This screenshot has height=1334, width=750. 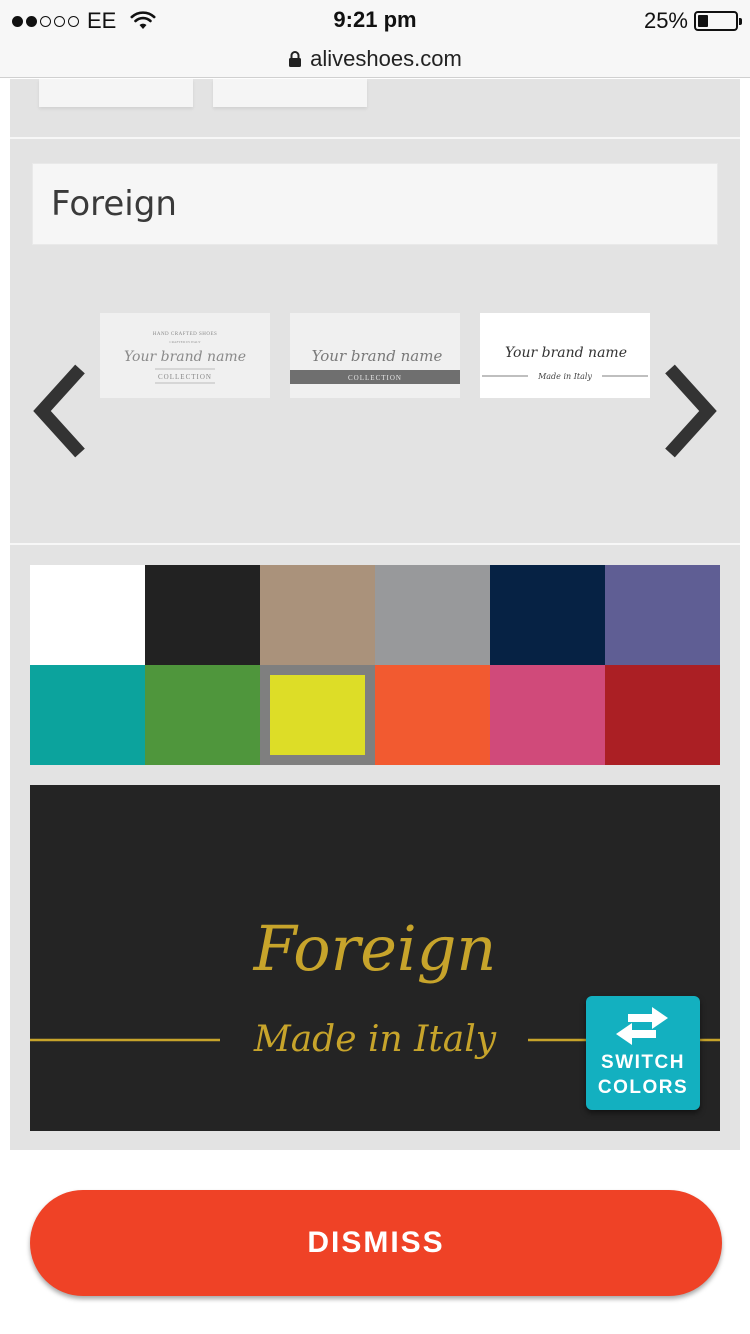 I want to click on preview-sub-text: Made in Italy, so click(x=375, y=1039).